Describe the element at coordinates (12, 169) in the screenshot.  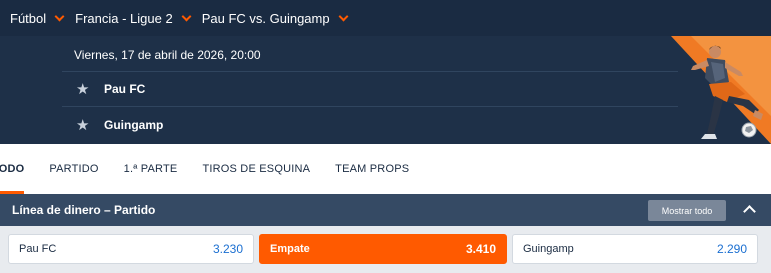
I see `tab-todo: TODO` at that location.